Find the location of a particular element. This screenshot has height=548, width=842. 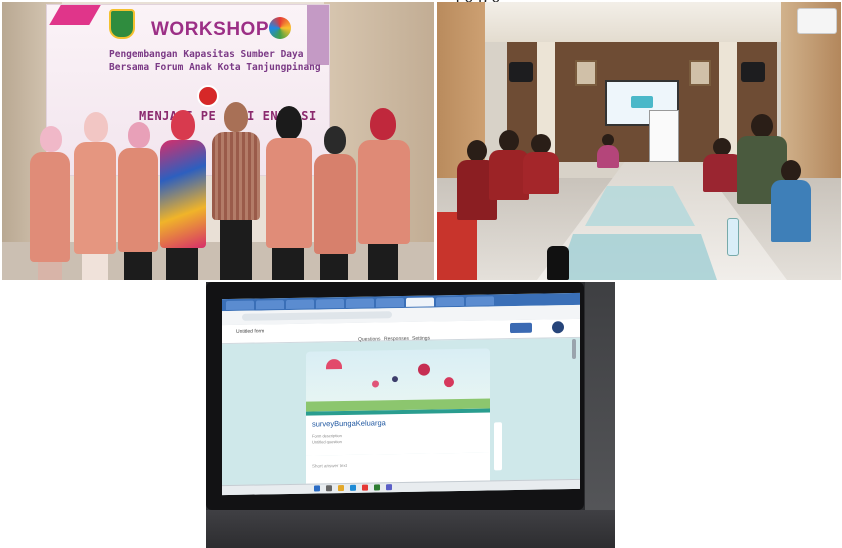

form-description-line: Untitled question is located at coordinates (327, 442).